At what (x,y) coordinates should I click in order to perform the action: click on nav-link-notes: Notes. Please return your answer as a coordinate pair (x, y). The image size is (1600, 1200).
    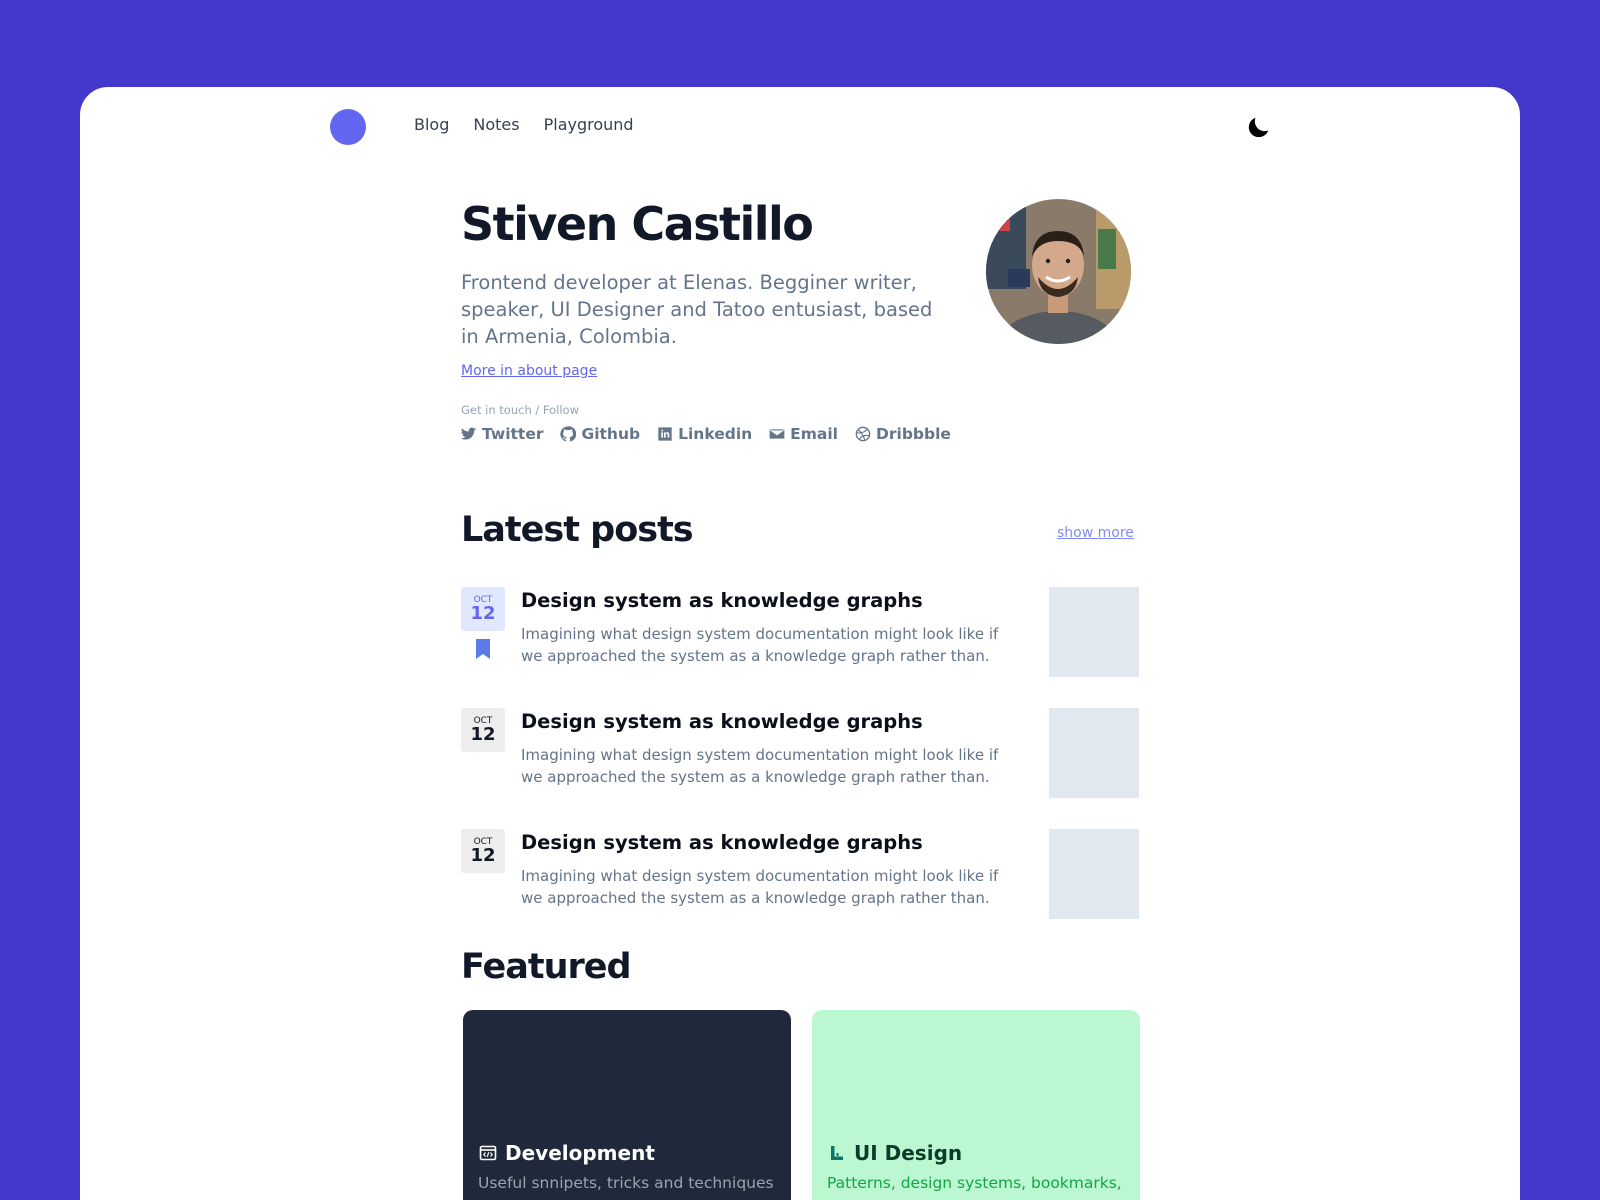
    Looking at the image, I should click on (496, 124).